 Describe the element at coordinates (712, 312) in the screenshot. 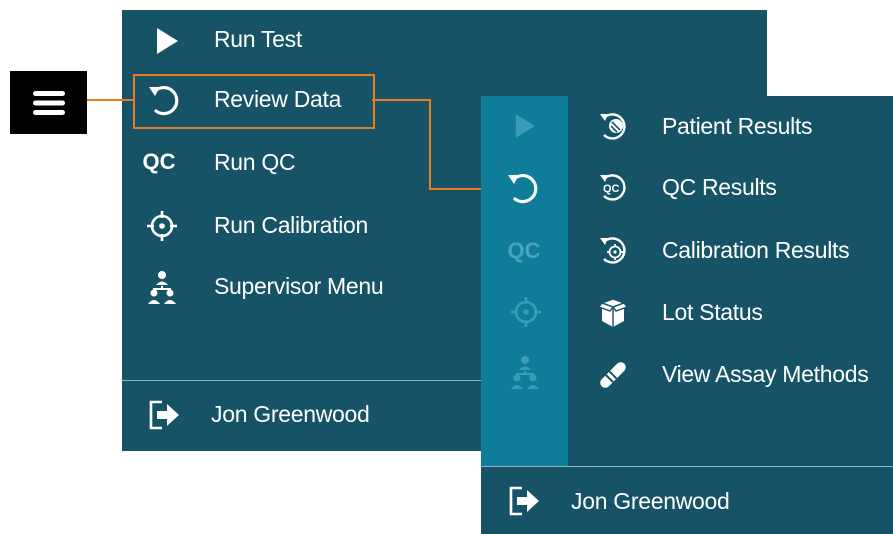

I see `submenu-item-label: Lot Status` at that location.